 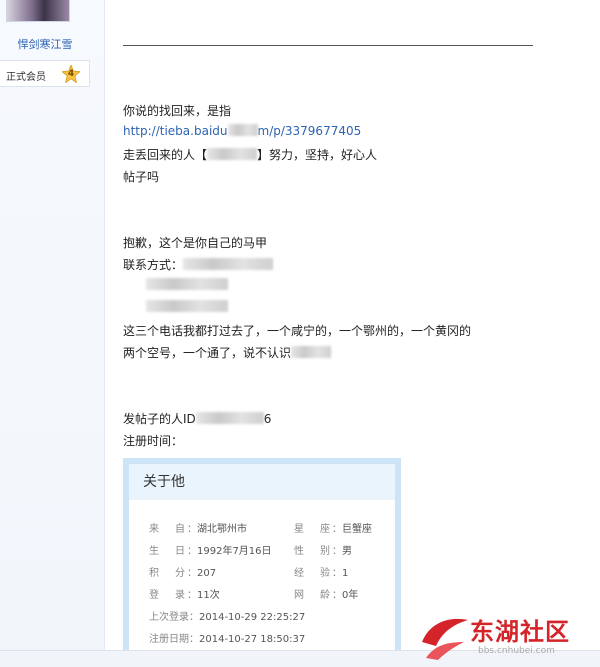 What do you see at coordinates (153, 265) in the screenshot?
I see `post-text: 联系方式：` at bounding box center [153, 265].